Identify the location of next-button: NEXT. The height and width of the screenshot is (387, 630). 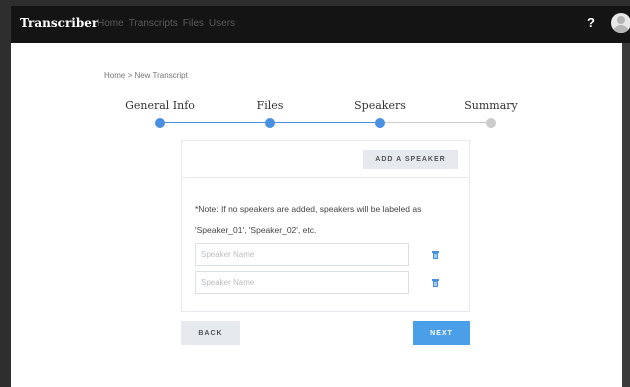
(441, 333).